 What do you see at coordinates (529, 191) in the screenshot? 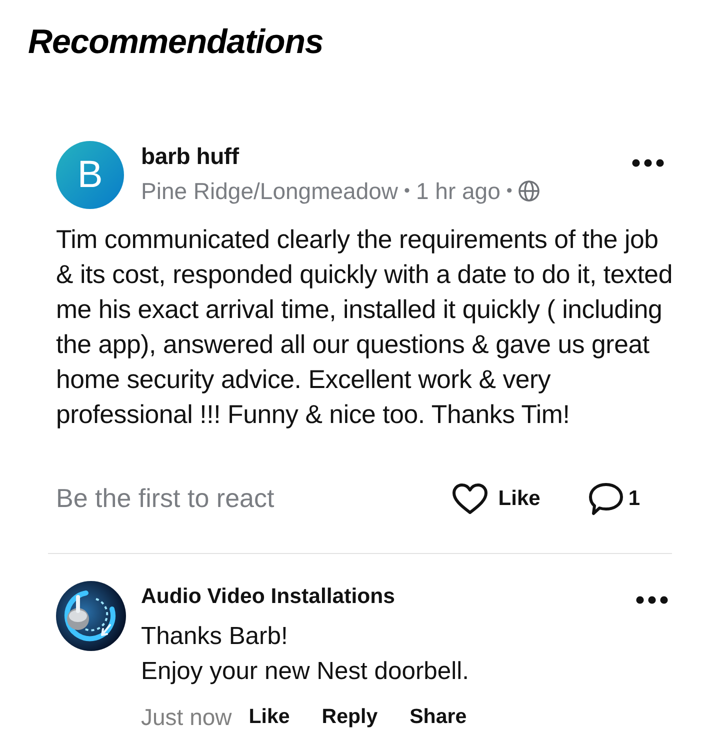
I see `globe-icon` at bounding box center [529, 191].